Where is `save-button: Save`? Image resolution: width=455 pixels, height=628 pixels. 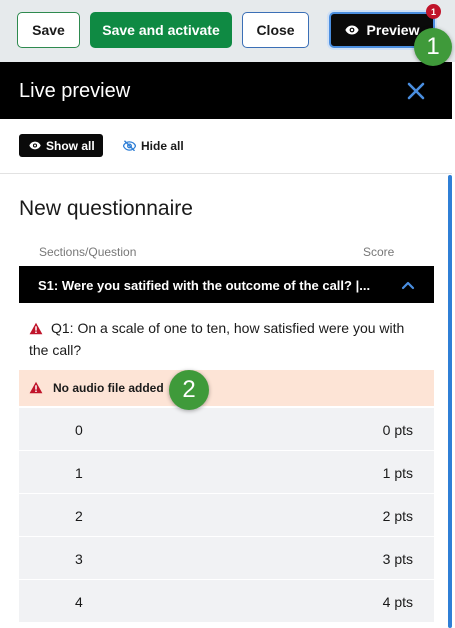
save-button: Save is located at coordinates (48, 30).